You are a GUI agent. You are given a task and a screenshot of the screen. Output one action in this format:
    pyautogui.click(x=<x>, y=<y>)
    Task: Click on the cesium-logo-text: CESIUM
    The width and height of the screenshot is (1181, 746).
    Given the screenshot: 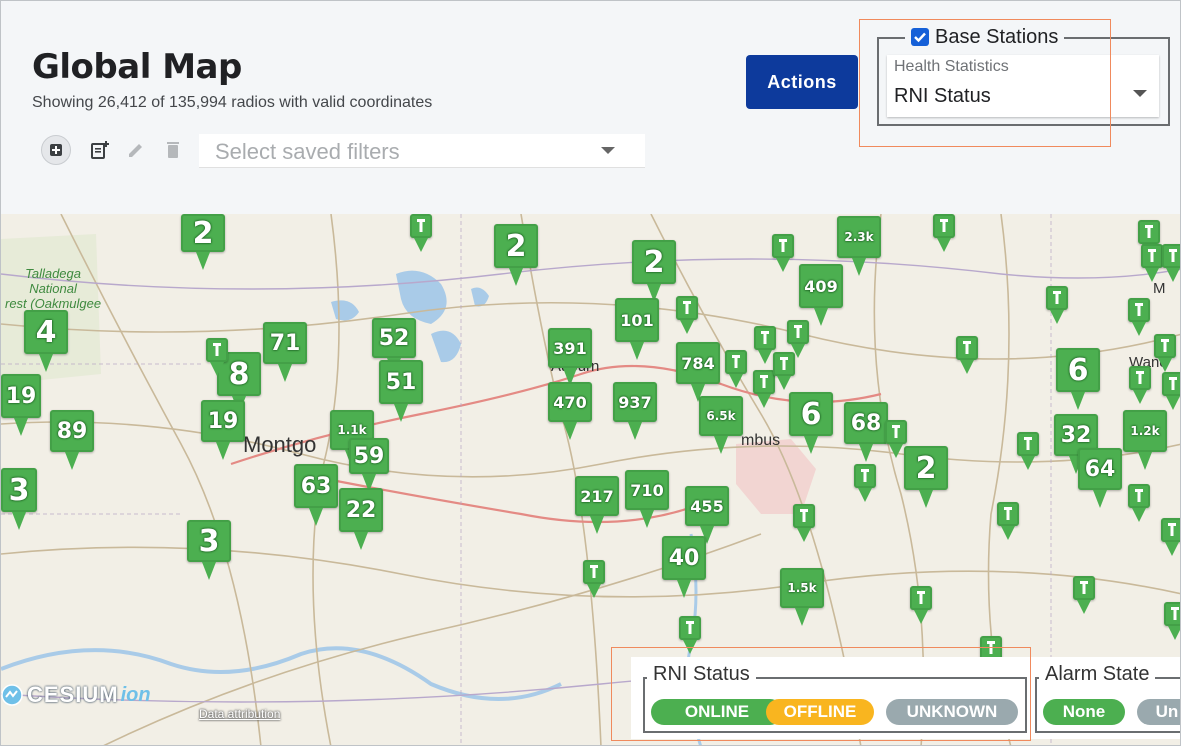 What is the action you would take?
    pyautogui.click(x=73, y=694)
    